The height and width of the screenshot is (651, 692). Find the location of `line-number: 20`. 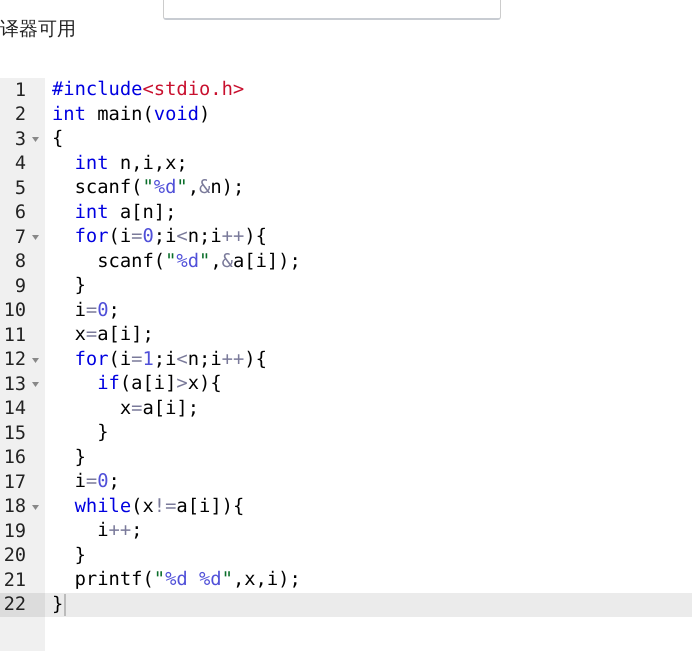

line-number: 20 is located at coordinates (14, 555).